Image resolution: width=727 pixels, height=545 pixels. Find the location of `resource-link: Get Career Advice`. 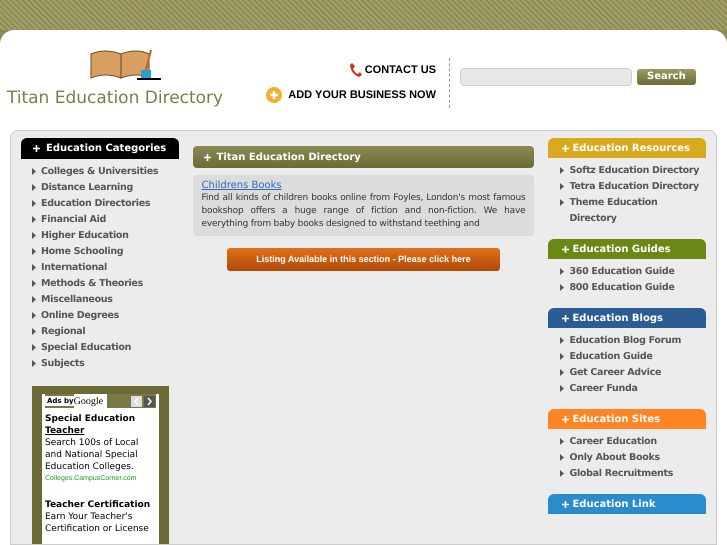

resource-link: Get Career Advice is located at coordinates (615, 373).